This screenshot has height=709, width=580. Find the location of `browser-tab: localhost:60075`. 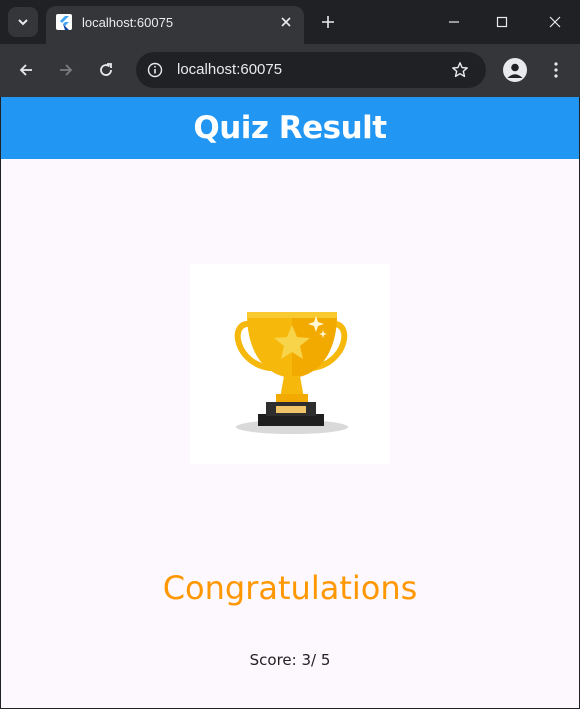

browser-tab: localhost:60075 is located at coordinates (175, 25).